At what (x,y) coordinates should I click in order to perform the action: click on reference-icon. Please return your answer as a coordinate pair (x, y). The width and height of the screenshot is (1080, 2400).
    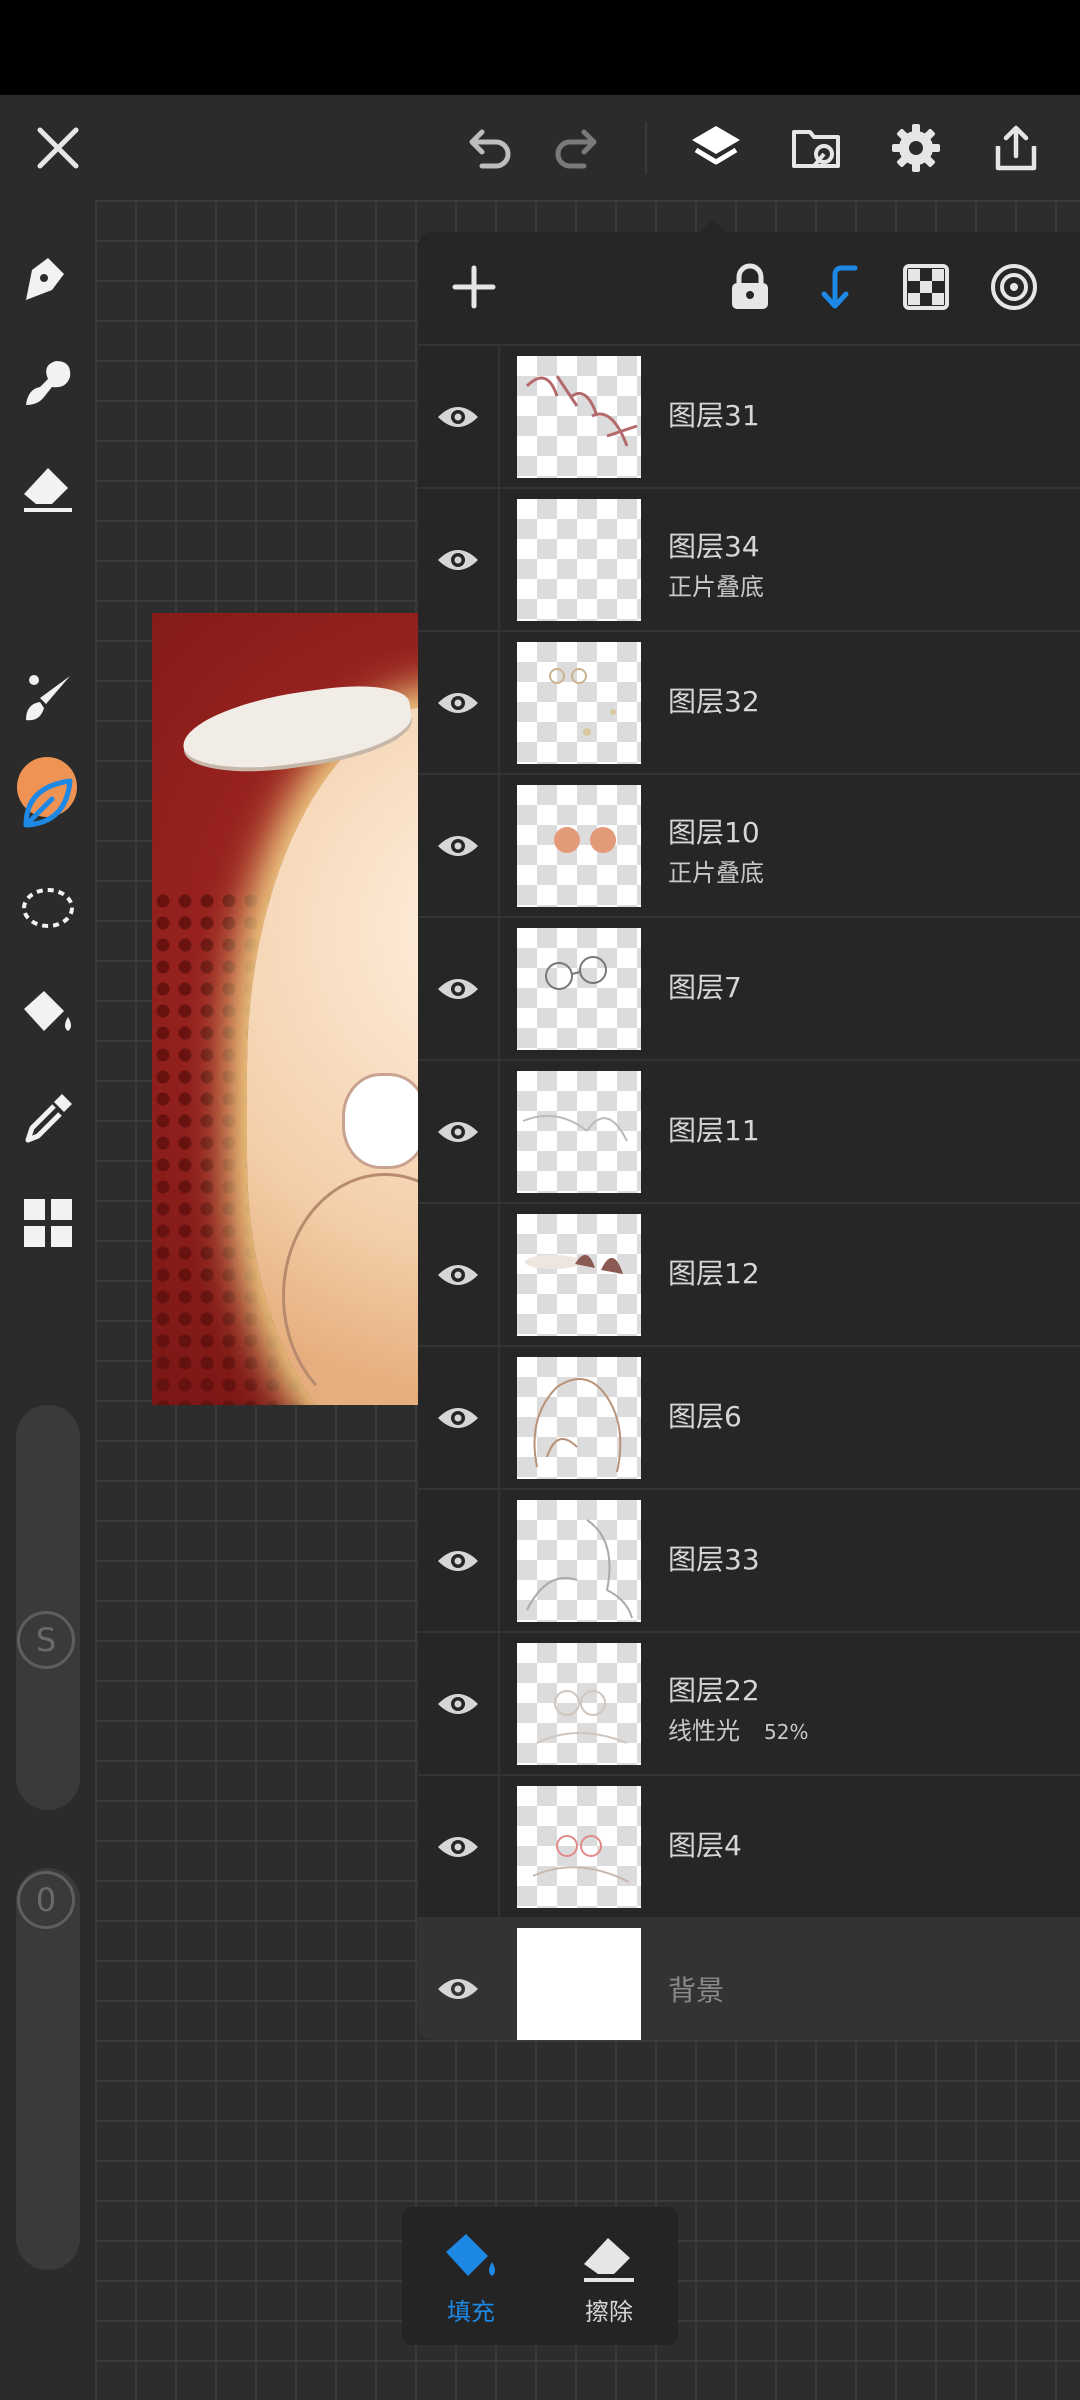
    Looking at the image, I should click on (1014, 287).